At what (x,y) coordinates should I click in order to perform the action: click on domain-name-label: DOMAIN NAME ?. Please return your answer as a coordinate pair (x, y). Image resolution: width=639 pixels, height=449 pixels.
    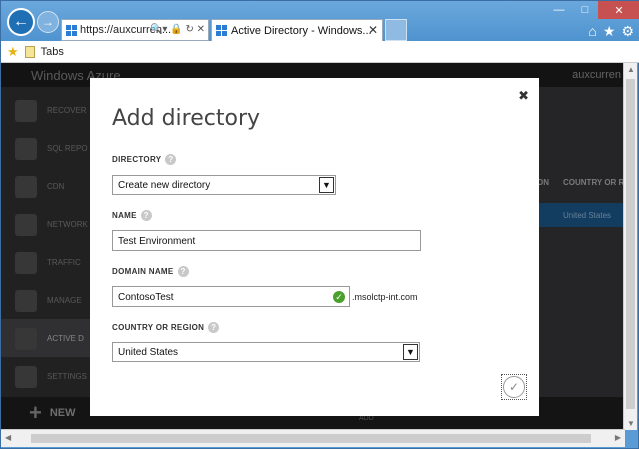
    Looking at the image, I should click on (150, 271).